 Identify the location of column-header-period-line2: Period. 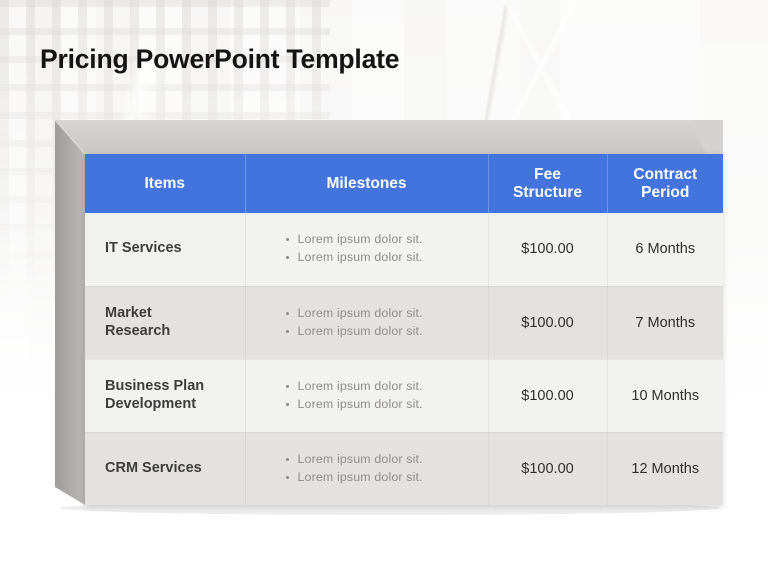
(665, 192).